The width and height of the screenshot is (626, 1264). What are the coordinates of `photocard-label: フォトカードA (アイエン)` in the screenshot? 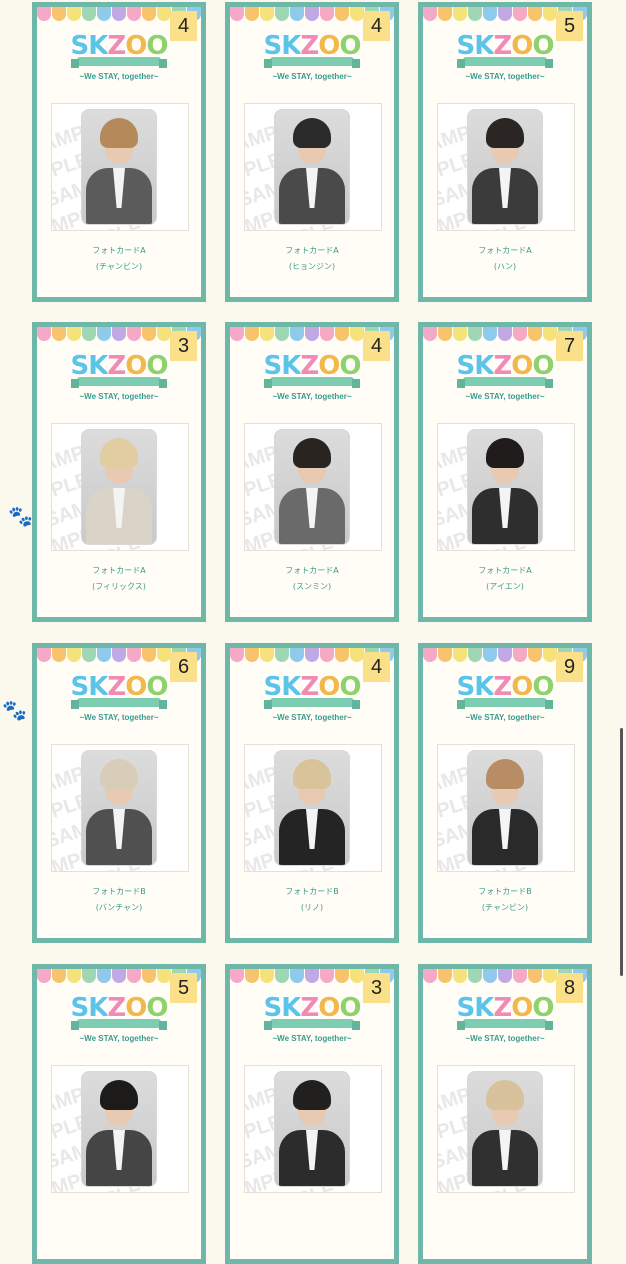 It's located at (505, 579).